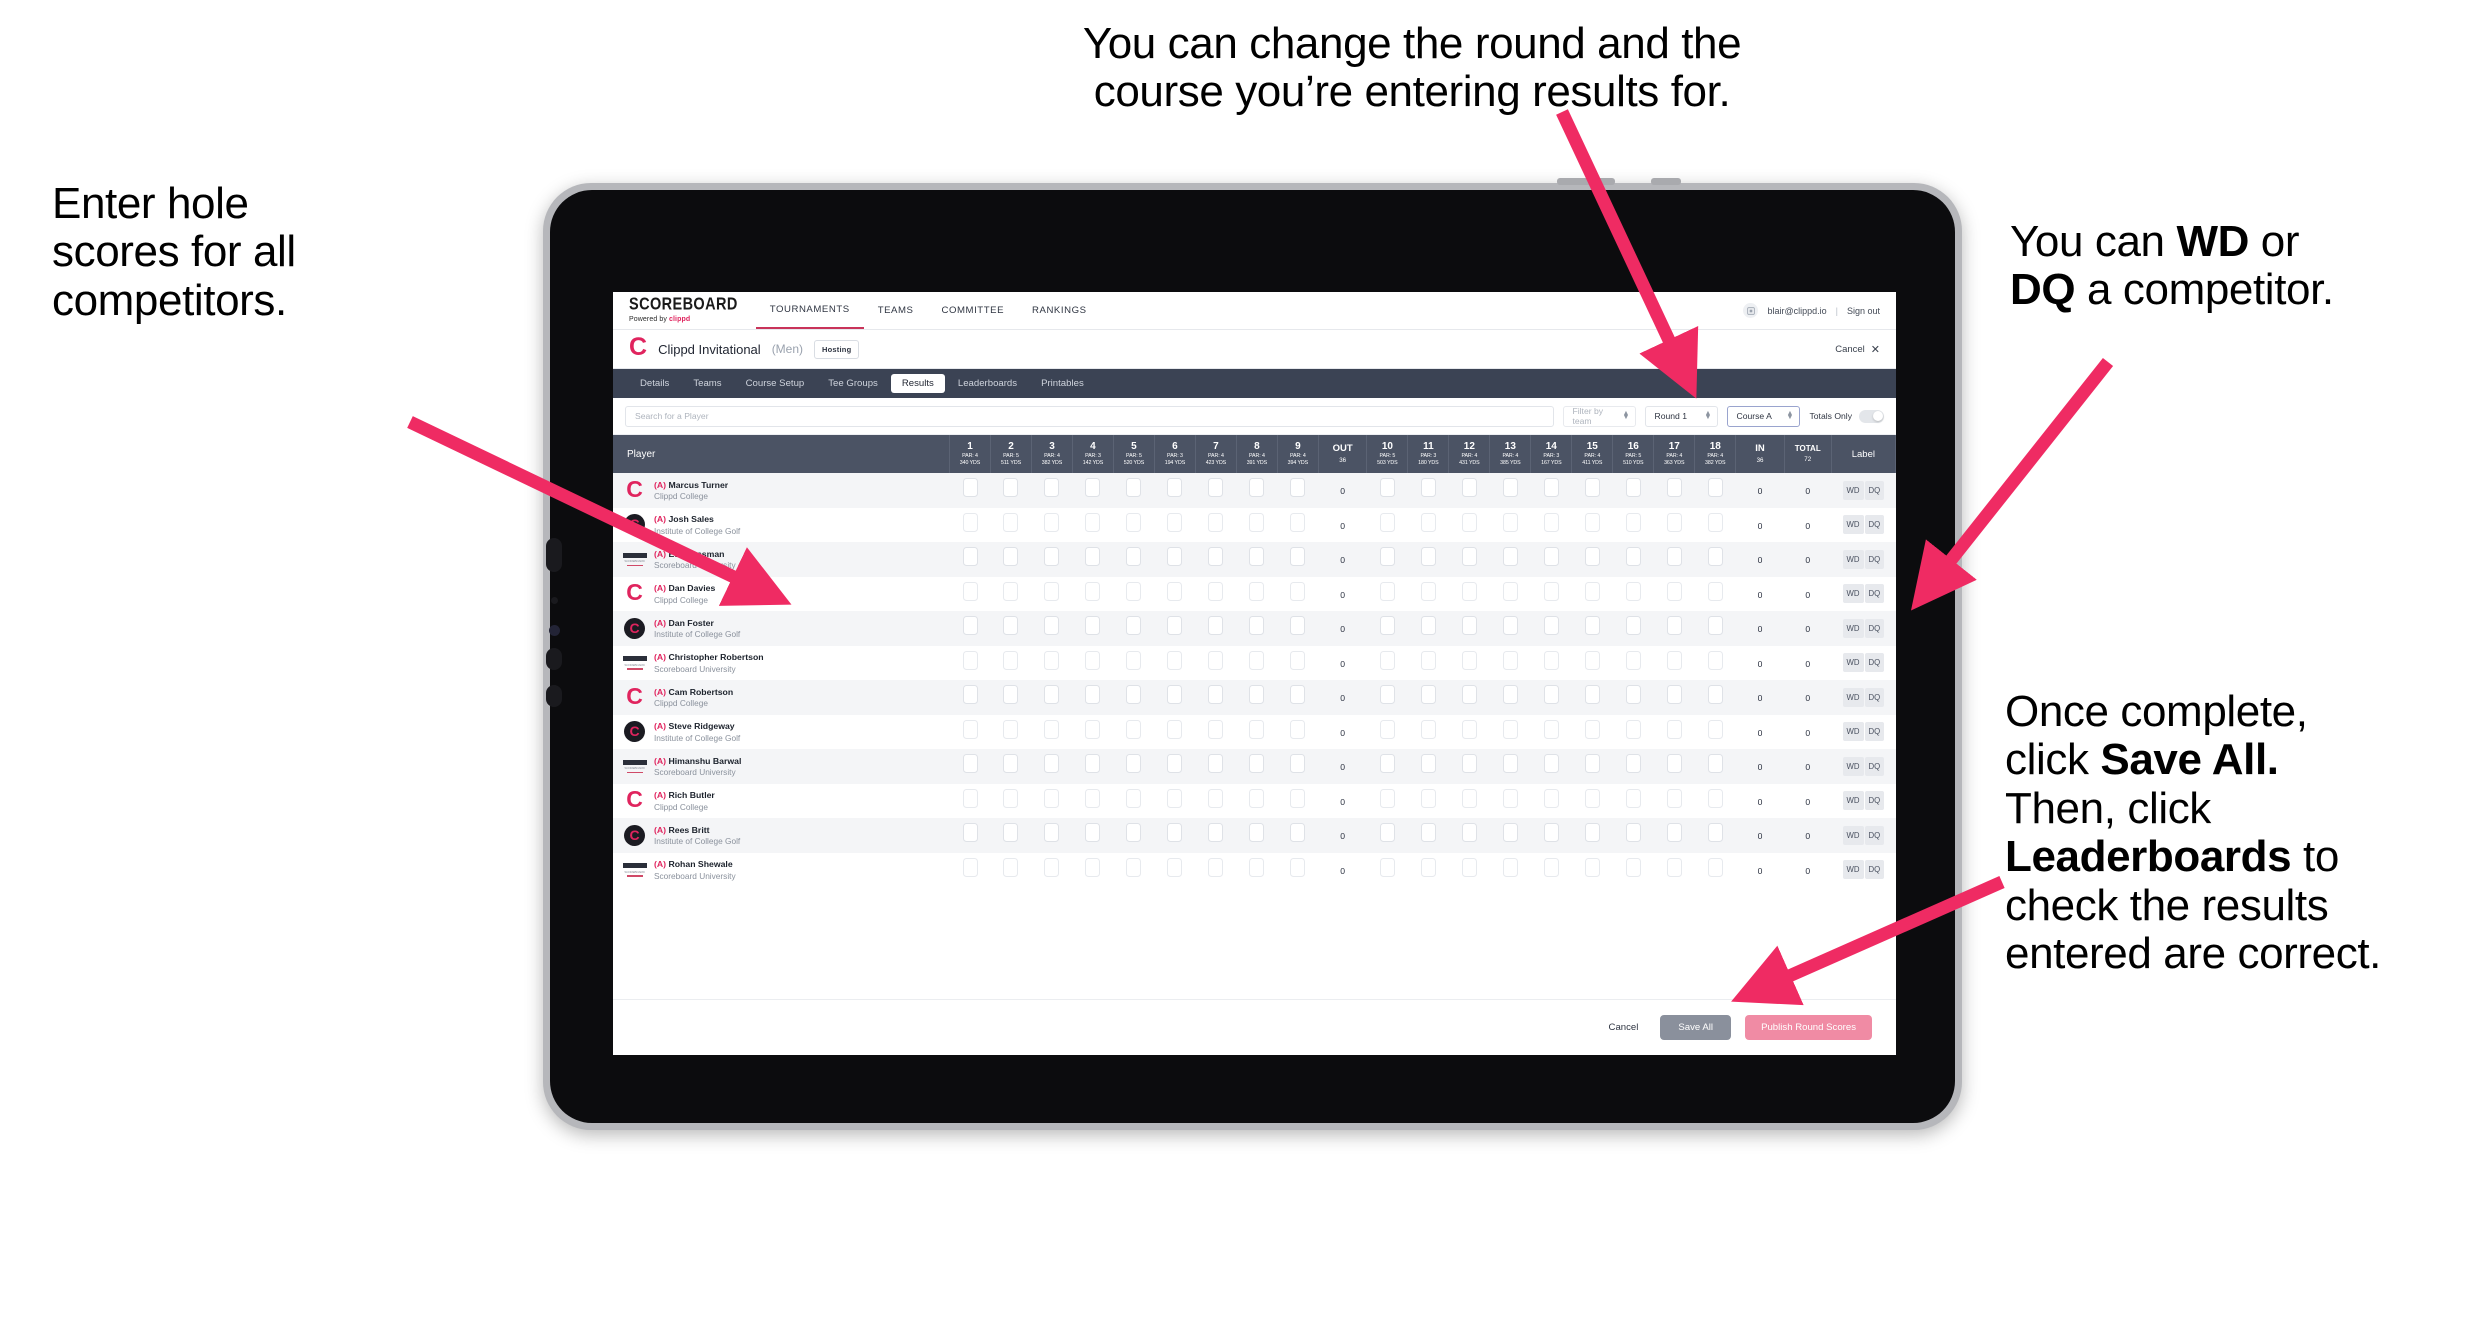  I want to click on cancel-button: Cancel, so click(1624, 1027).